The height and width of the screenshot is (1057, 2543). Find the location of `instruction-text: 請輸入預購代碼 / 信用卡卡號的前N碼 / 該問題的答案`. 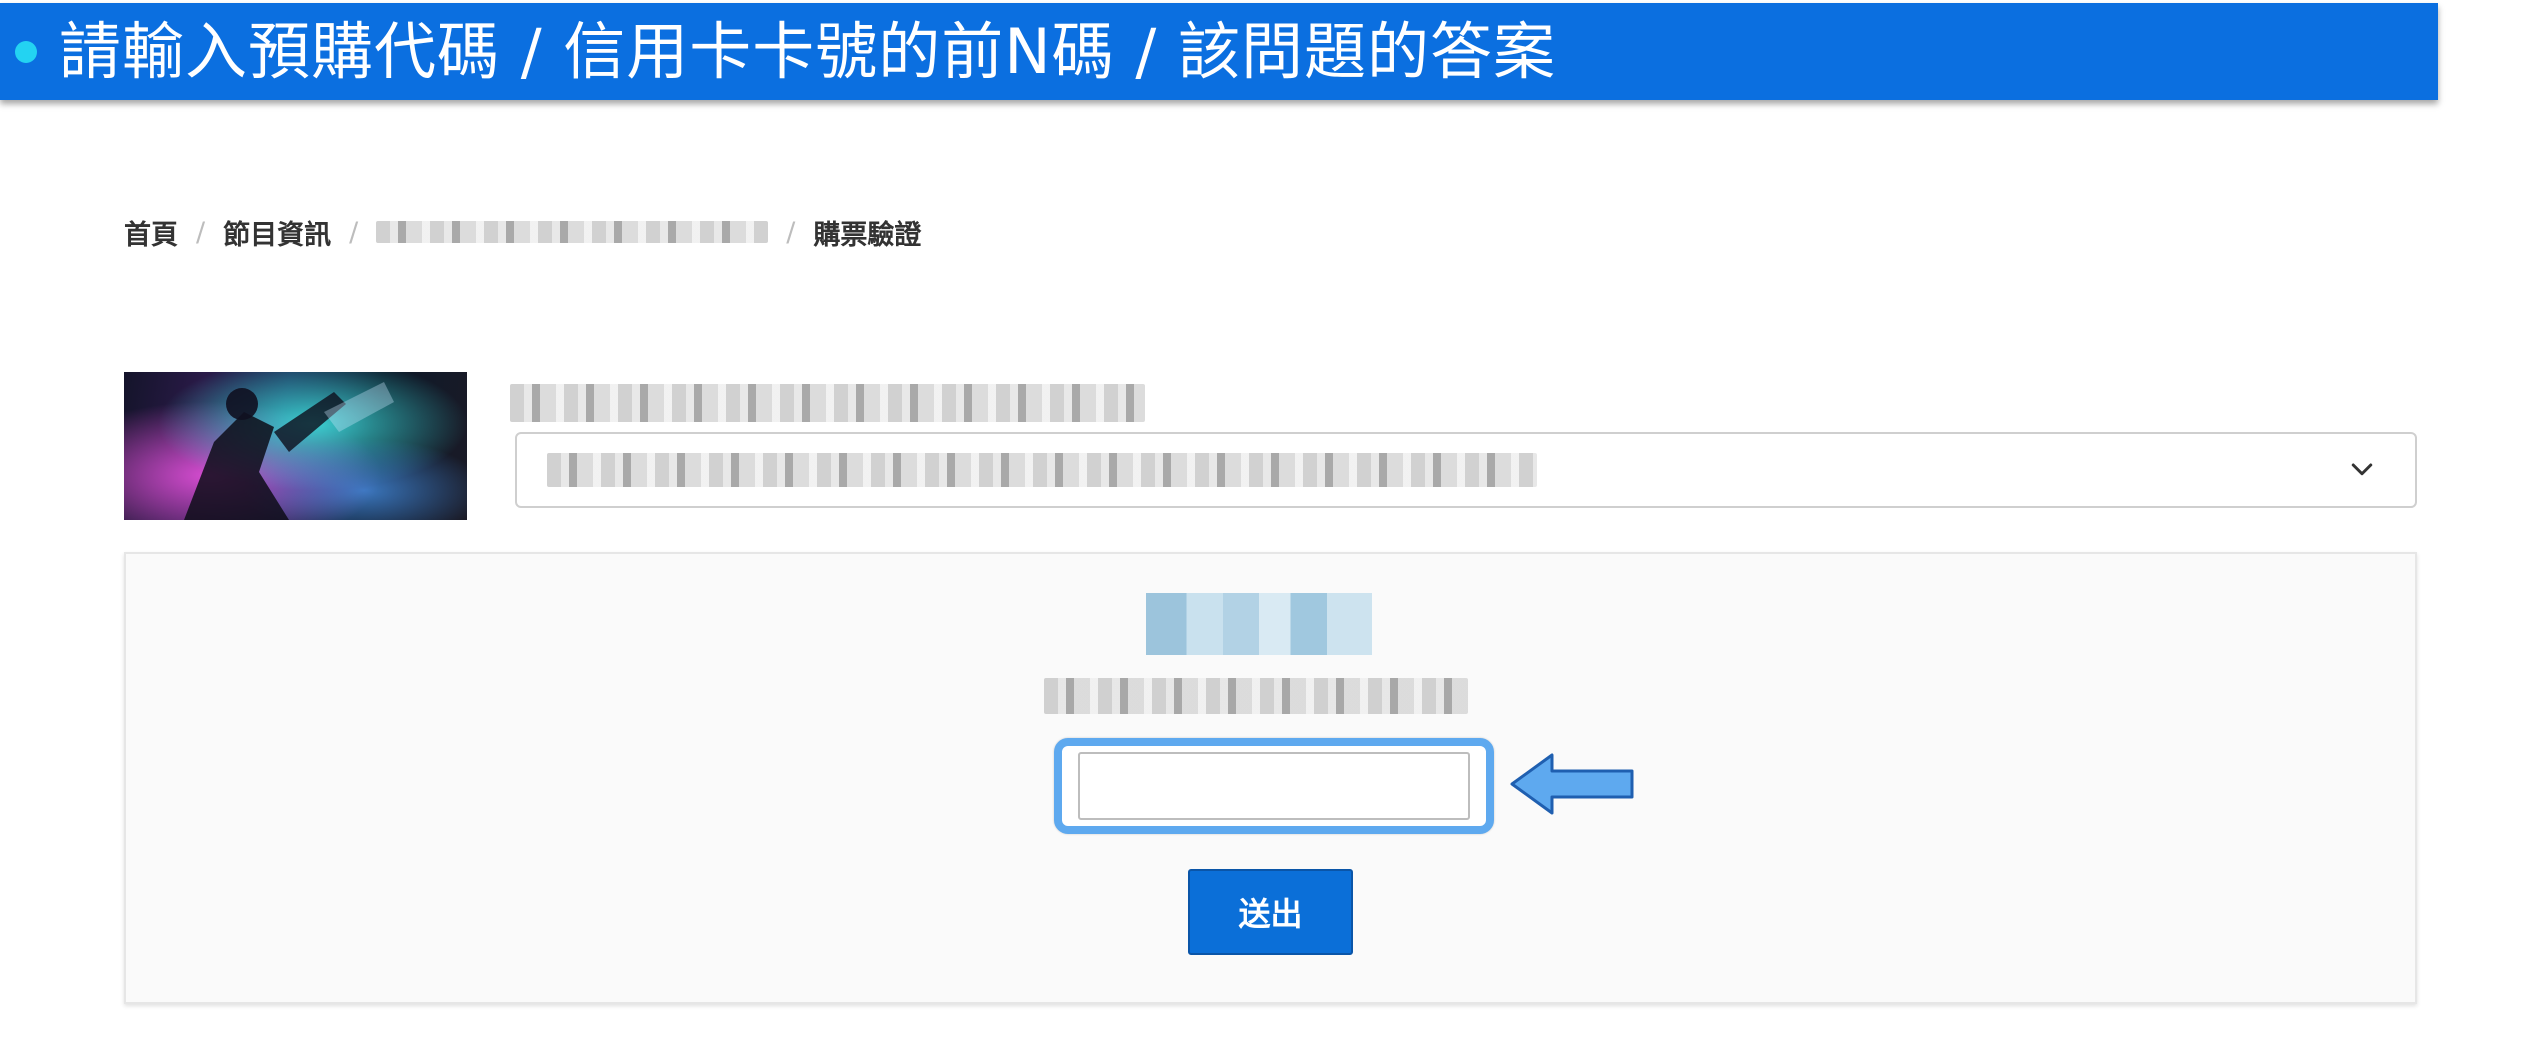

instruction-text: 請輸入預購代碼 / 信用卡卡號的前N碼 / 該問題的答案 is located at coordinates (807, 51).